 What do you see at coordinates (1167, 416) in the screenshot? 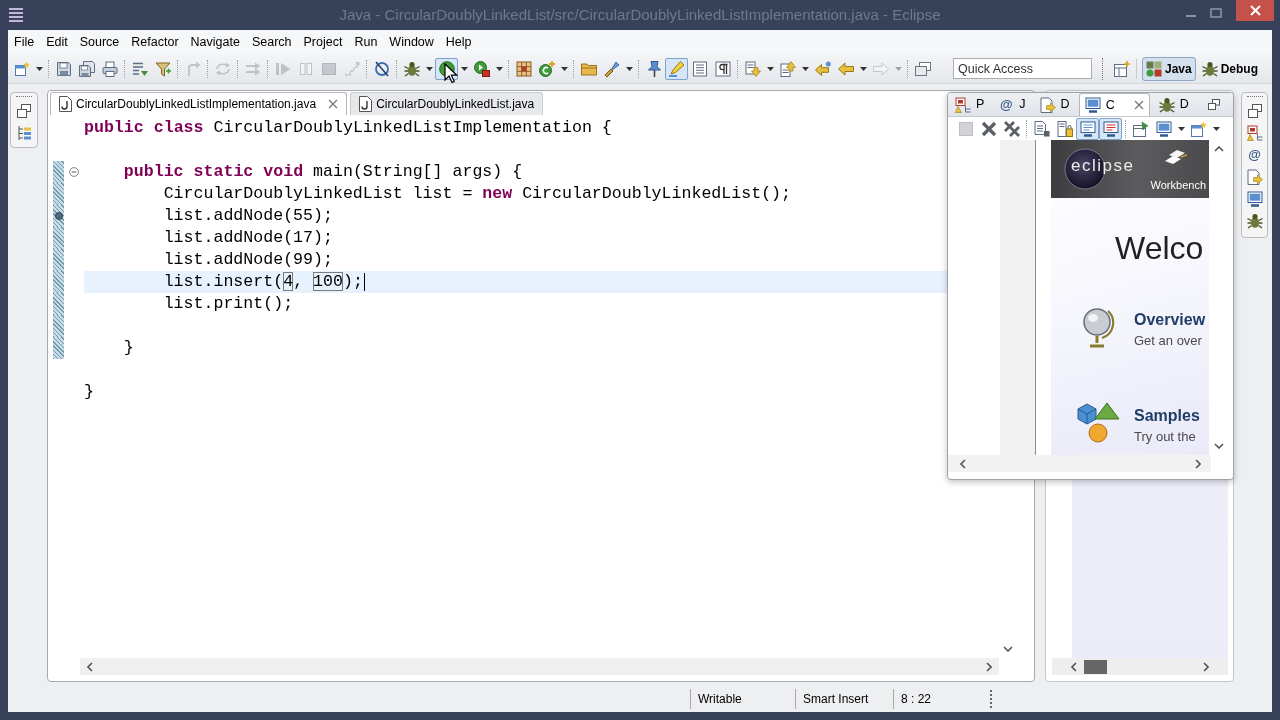
I see `section-title: Samples` at bounding box center [1167, 416].